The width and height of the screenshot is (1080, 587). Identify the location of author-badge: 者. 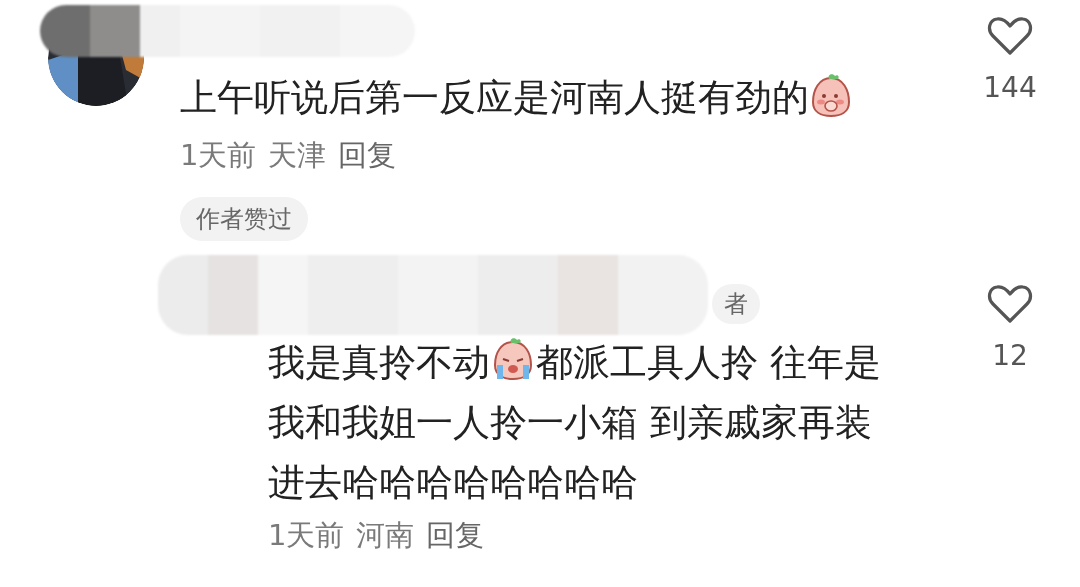
(736, 304).